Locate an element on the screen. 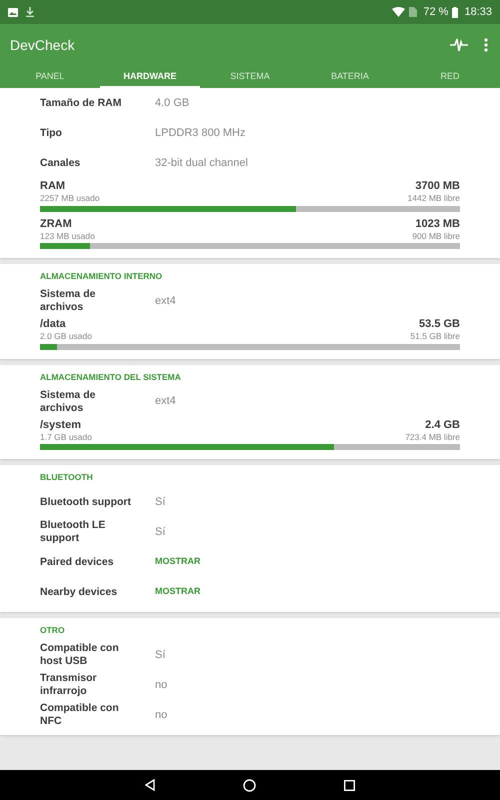 Image resolution: width=500 pixels, height=800 pixels. storage-total: 53.5 GB is located at coordinates (439, 324).